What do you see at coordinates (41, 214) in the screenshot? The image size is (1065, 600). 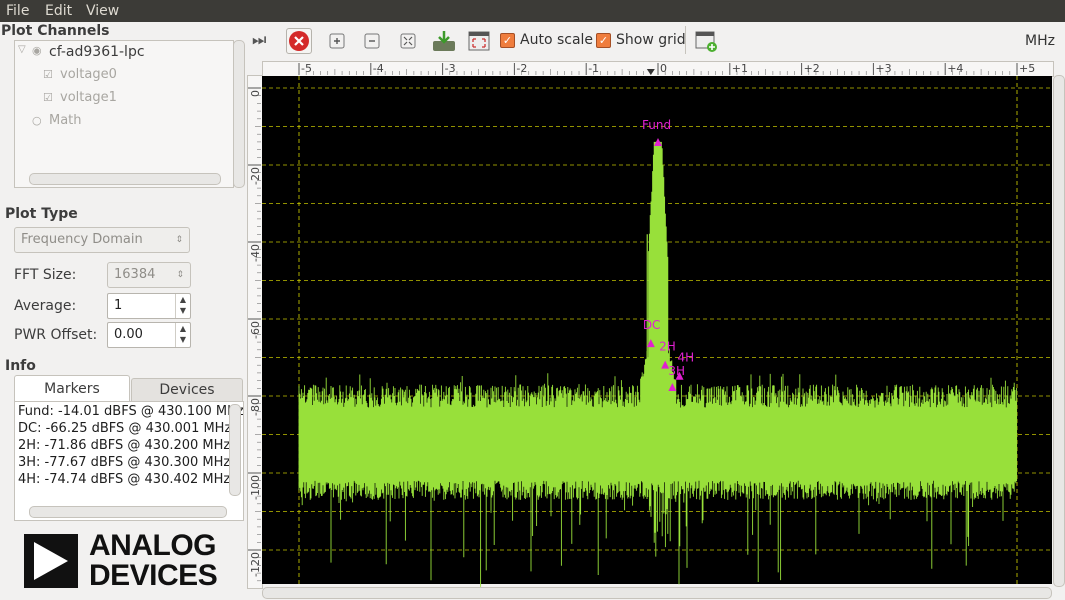 I see `plot-type-header: Plot Type` at bounding box center [41, 214].